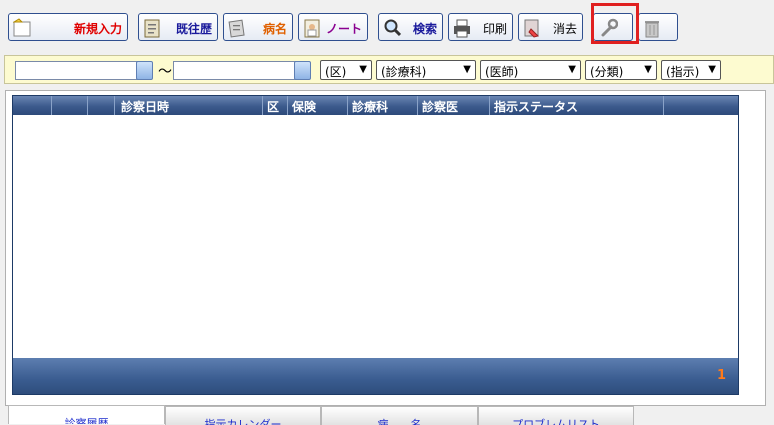  Describe the element at coordinates (454, 105) in the screenshot. I see `column-header-doctor: 診察医` at that location.